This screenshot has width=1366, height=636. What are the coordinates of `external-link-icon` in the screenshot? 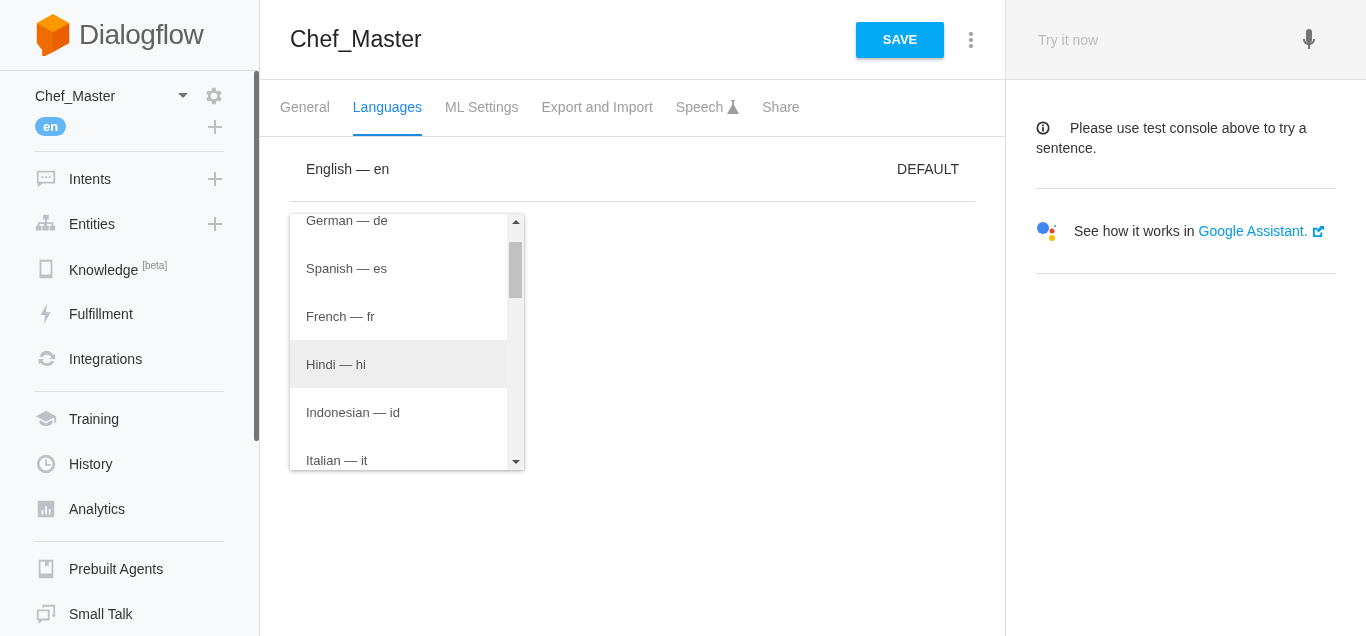 It's located at (1318, 231).